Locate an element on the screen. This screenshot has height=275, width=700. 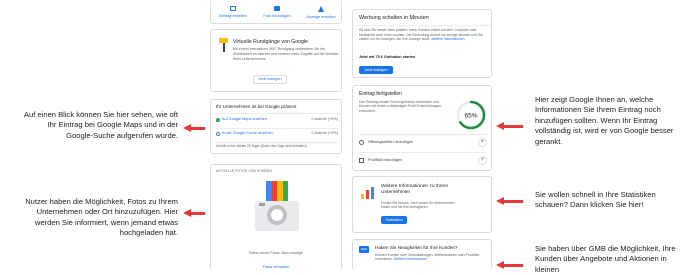
completion-item-profile-photo: Profilbild hinzufügen + is located at coordinates (423, 161).